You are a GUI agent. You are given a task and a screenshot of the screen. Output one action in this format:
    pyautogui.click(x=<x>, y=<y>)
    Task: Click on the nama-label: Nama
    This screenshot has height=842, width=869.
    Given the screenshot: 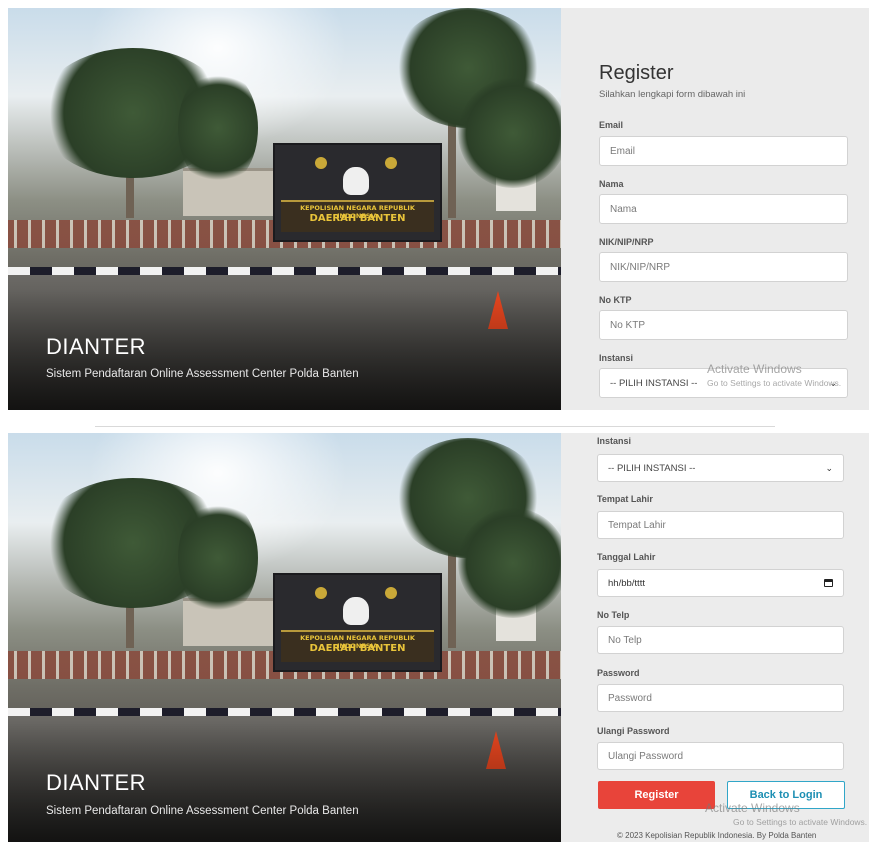 What is the action you would take?
    pyautogui.click(x=611, y=184)
    